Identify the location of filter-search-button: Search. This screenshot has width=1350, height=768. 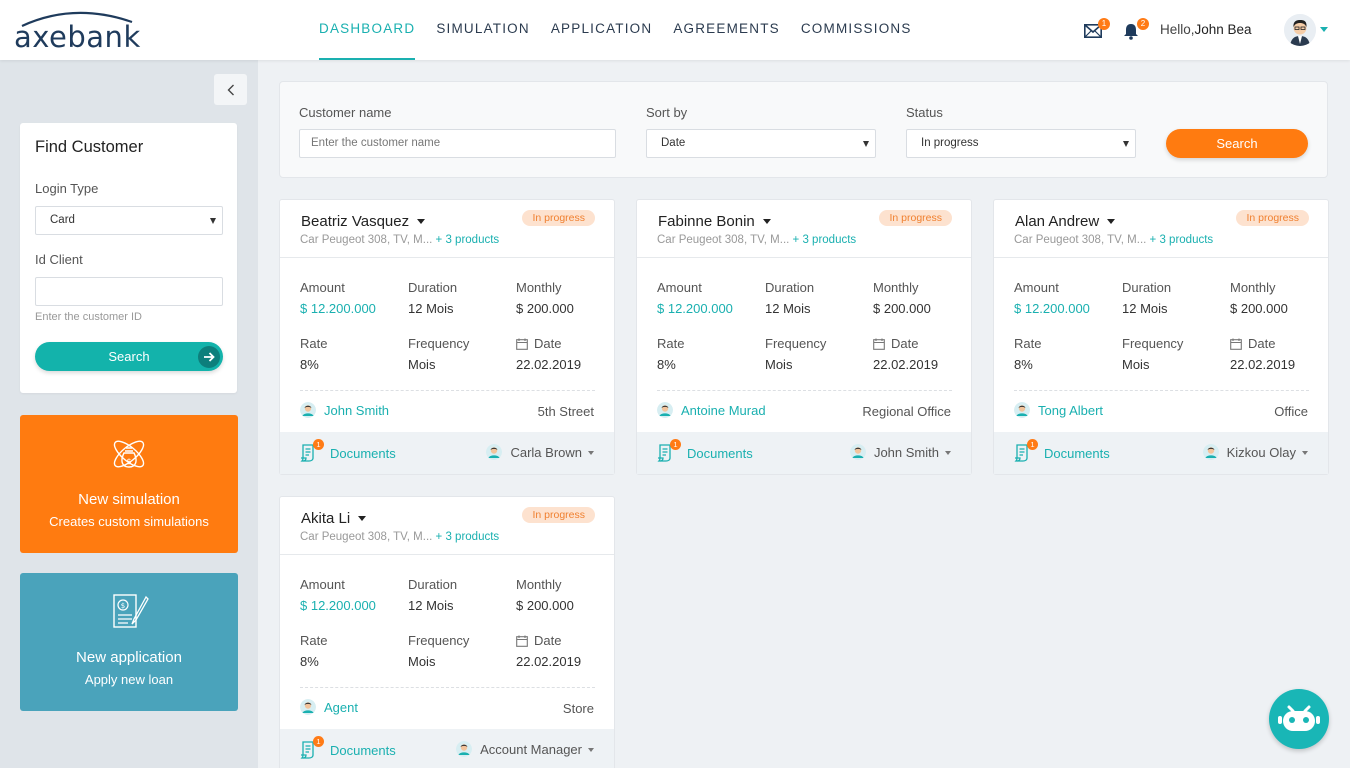
(1237, 143).